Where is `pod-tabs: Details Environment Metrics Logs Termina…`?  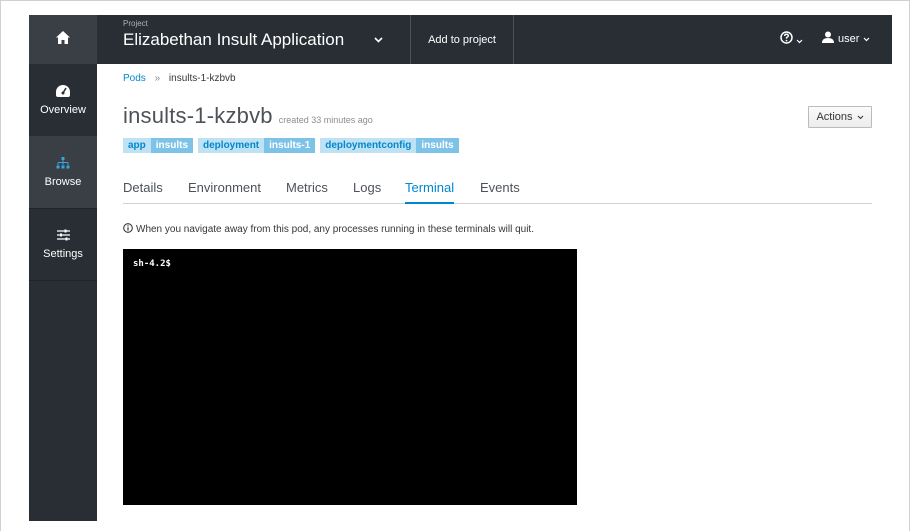
pod-tabs: Details Environment Metrics Logs Termina… is located at coordinates (497, 192).